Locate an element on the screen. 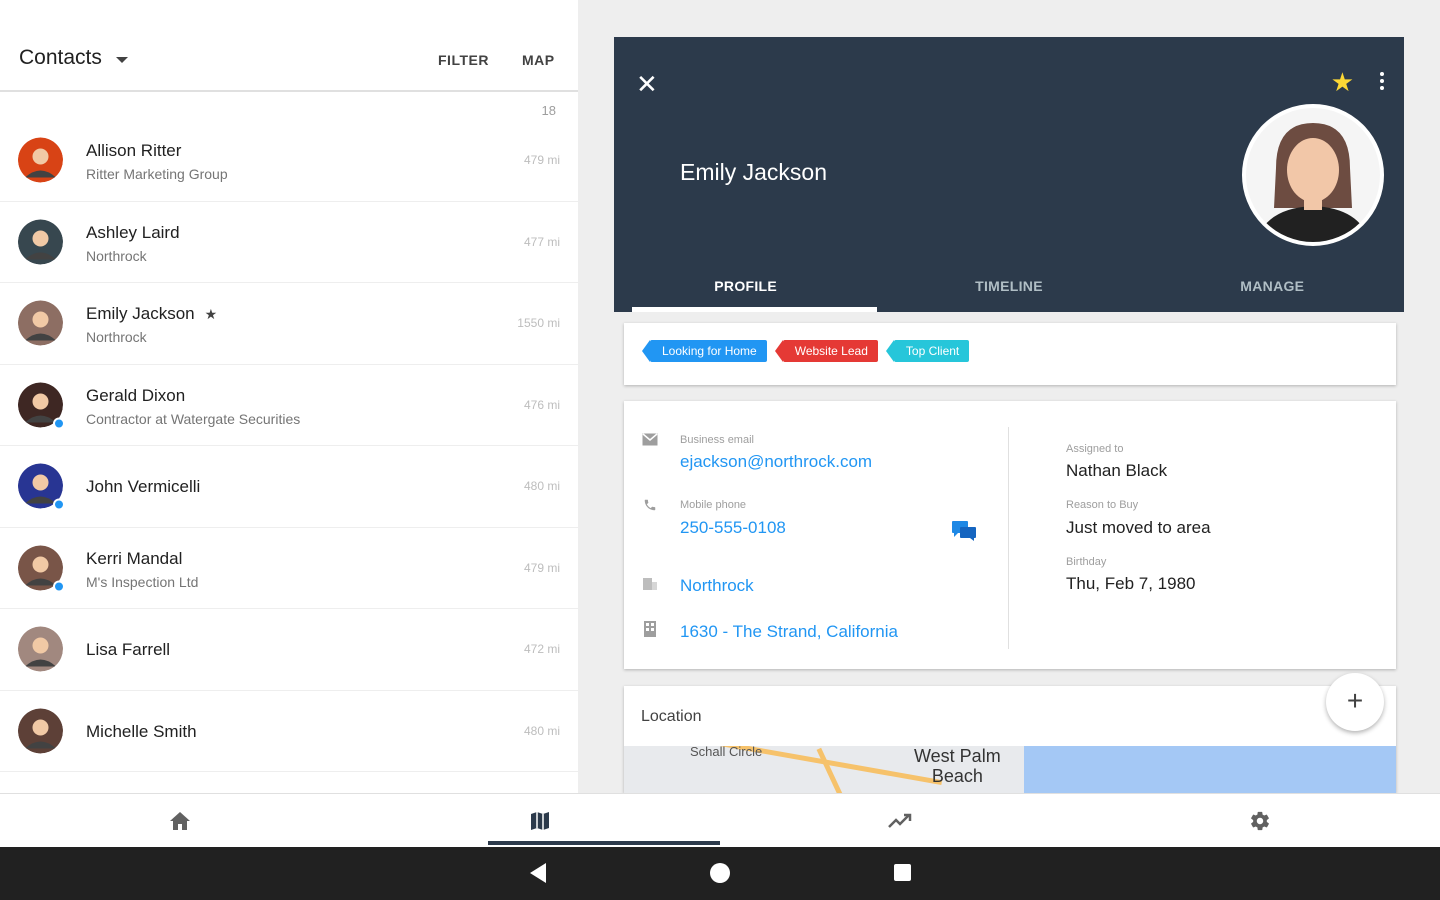 This screenshot has width=1440, height=900. contact-name: Emily Jackson ★ is located at coordinates (151, 314).